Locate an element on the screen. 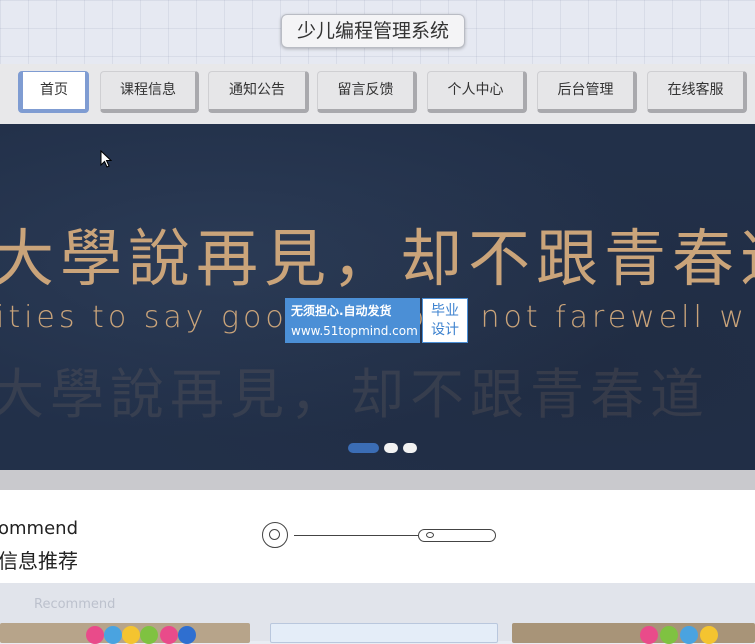  nav-item-home: 首页 is located at coordinates (53, 92).